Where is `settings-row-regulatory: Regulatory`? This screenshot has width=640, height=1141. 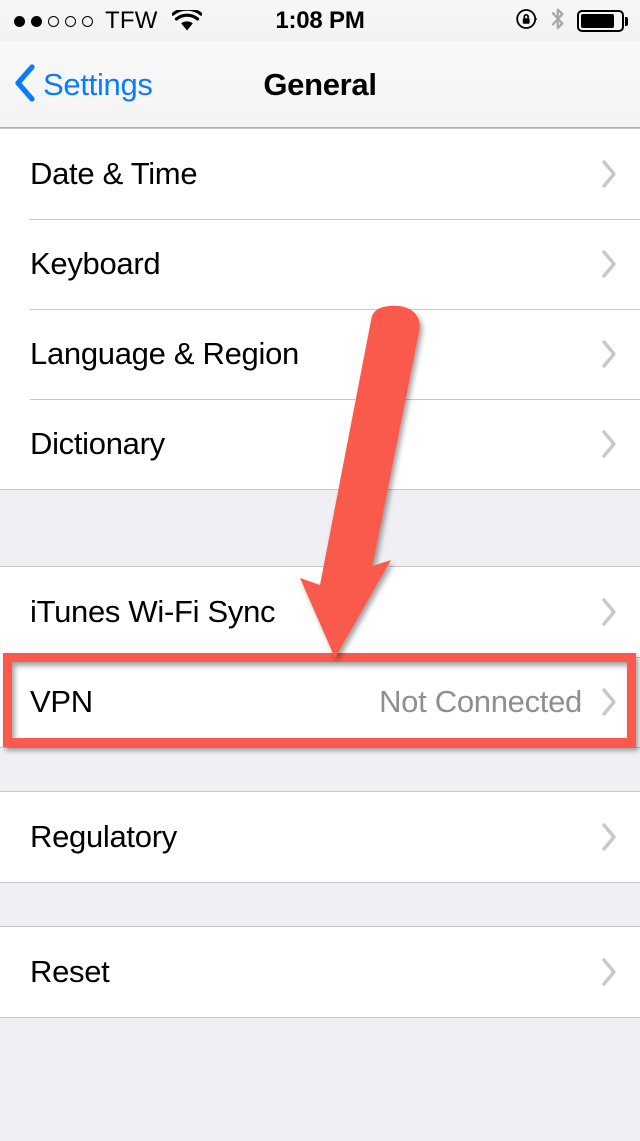
settings-row-regulatory: Regulatory is located at coordinates (320, 837).